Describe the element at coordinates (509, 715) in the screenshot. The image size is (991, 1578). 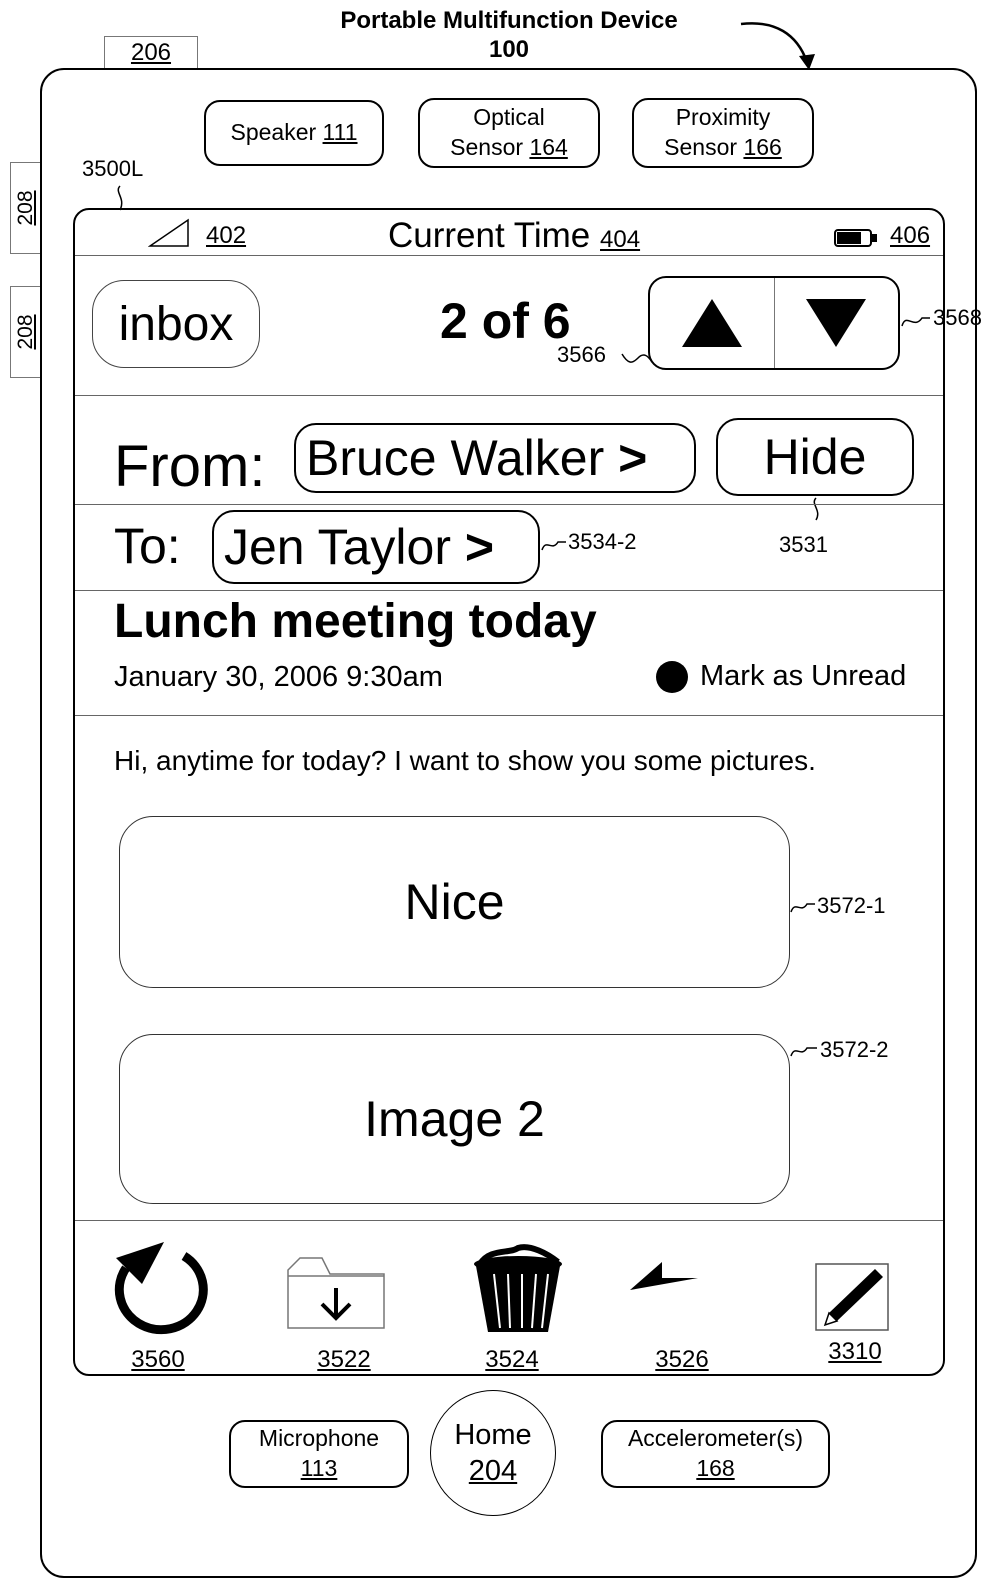
I see `subject-divider` at that location.